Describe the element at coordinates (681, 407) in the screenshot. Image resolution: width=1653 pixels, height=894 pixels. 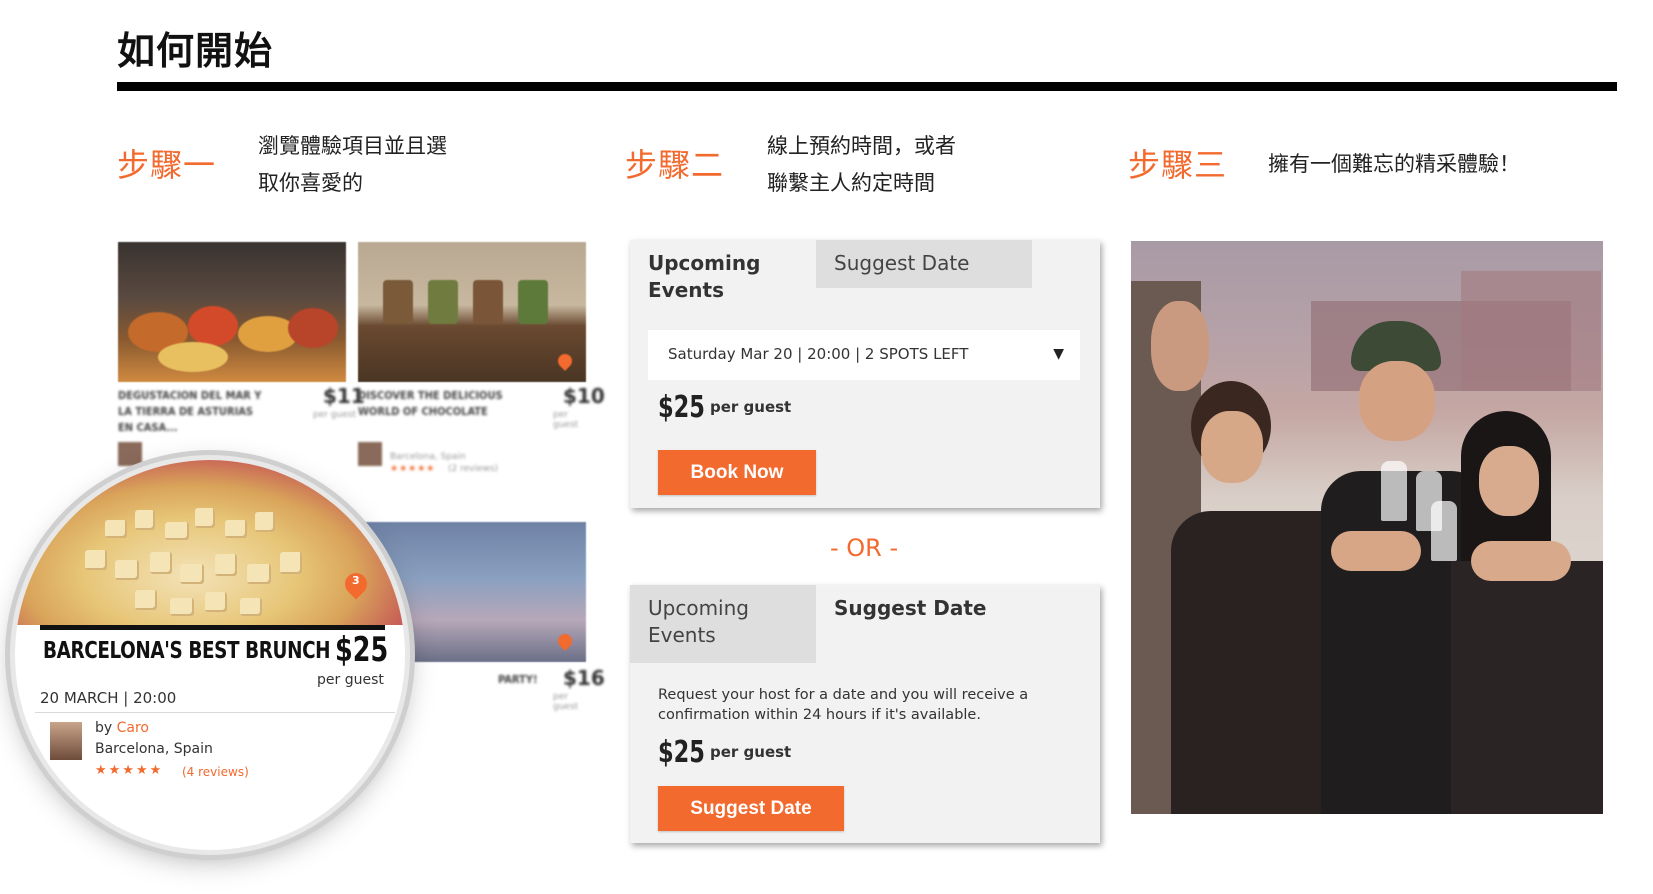
I see `booking-price: $25` at that location.